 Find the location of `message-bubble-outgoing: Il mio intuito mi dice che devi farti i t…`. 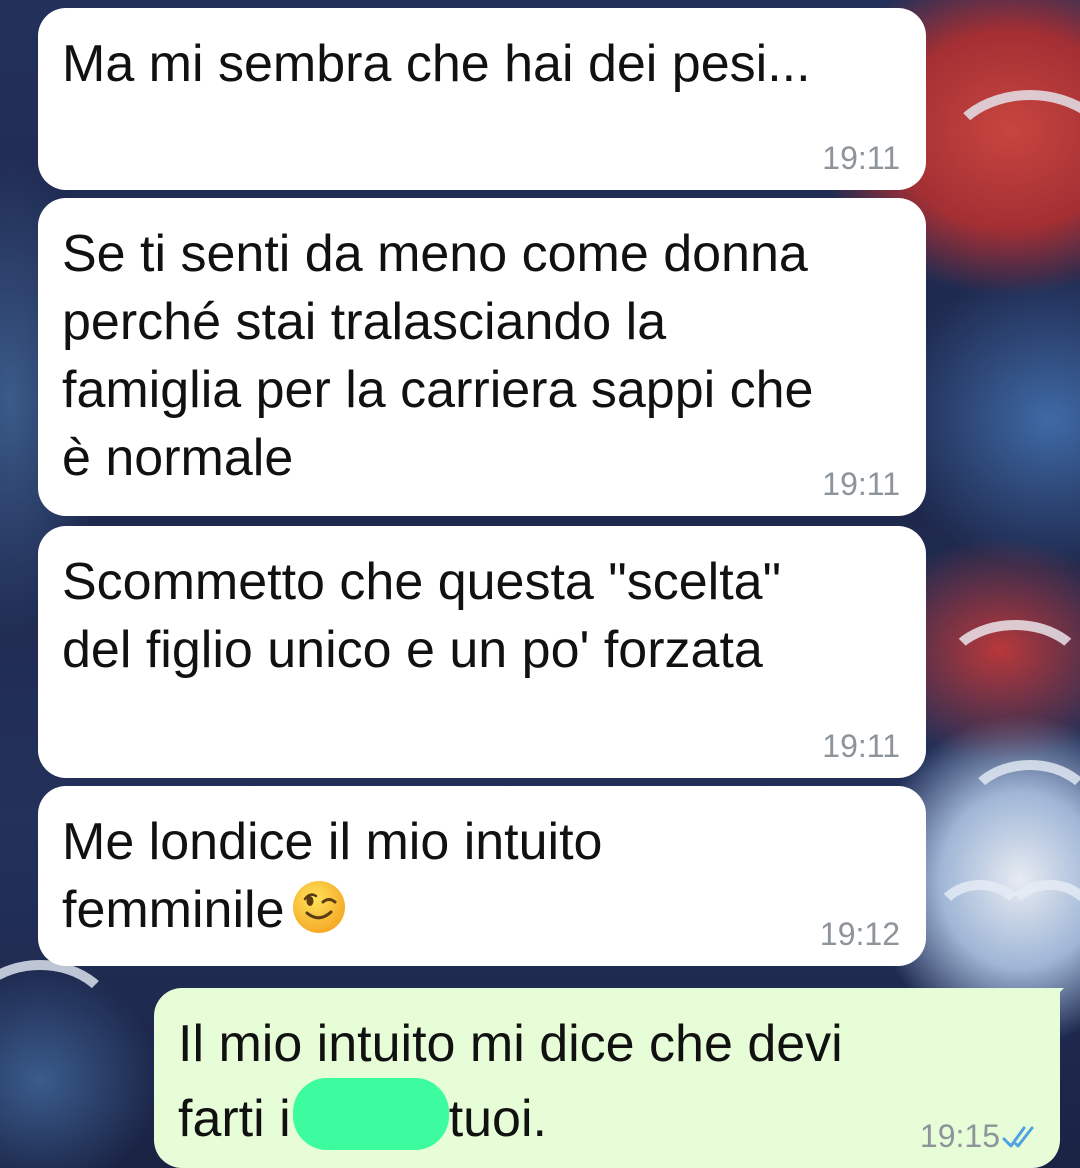

message-bubble-outgoing: Il mio intuito mi dice che devi farti i t… is located at coordinates (607, 1078).